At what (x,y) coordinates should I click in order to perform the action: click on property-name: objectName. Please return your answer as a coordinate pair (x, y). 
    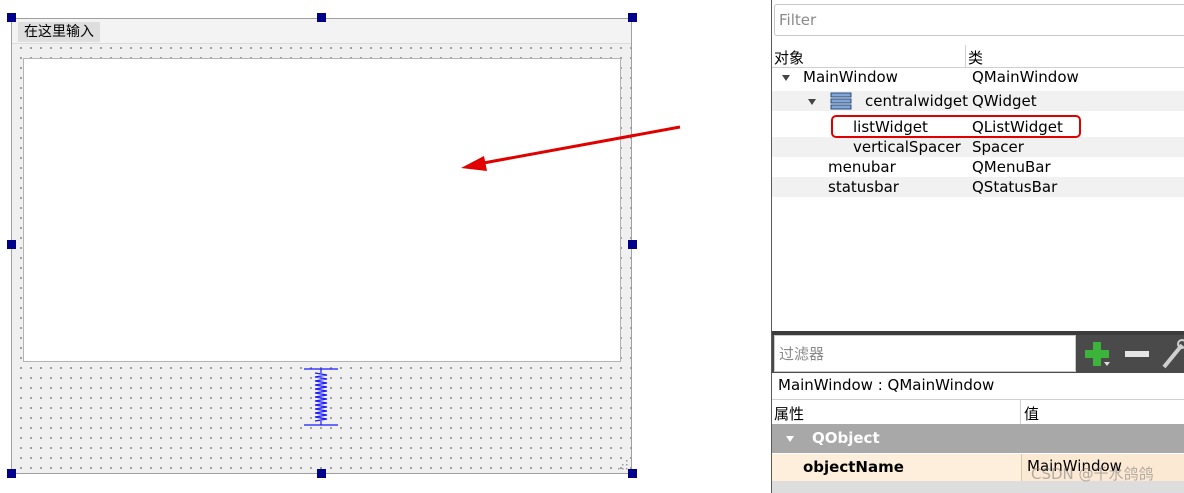
    Looking at the image, I should click on (853, 467).